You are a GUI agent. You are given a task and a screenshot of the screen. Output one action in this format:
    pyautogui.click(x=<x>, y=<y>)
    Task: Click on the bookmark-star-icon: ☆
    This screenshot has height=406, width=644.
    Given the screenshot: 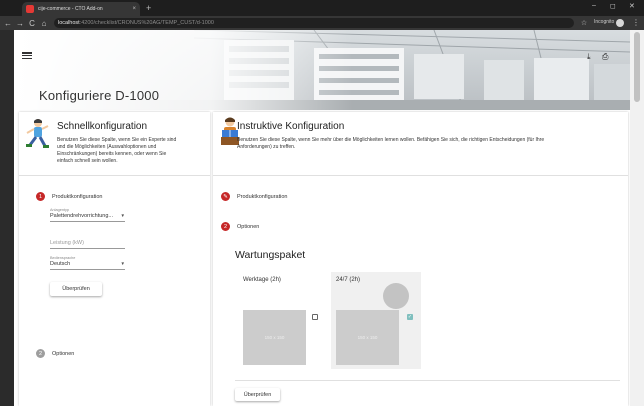 What is the action you would take?
    pyautogui.click(x=584, y=23)
    